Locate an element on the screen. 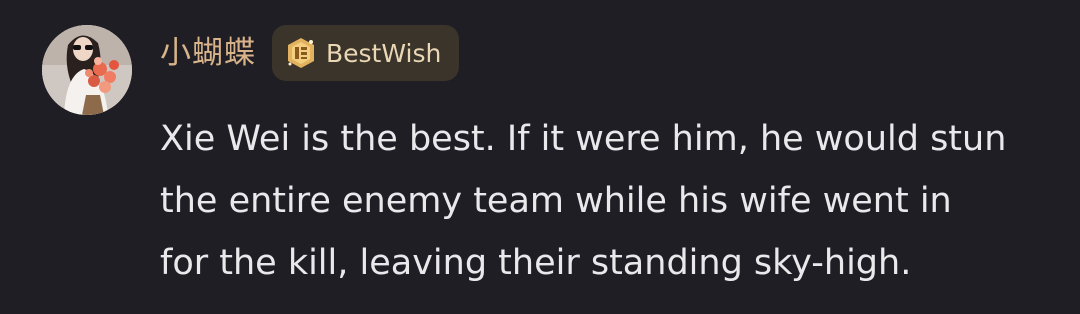 The image size is (1080, 314). bestwish-badge: BestWish is located at coordinates (366, 53).